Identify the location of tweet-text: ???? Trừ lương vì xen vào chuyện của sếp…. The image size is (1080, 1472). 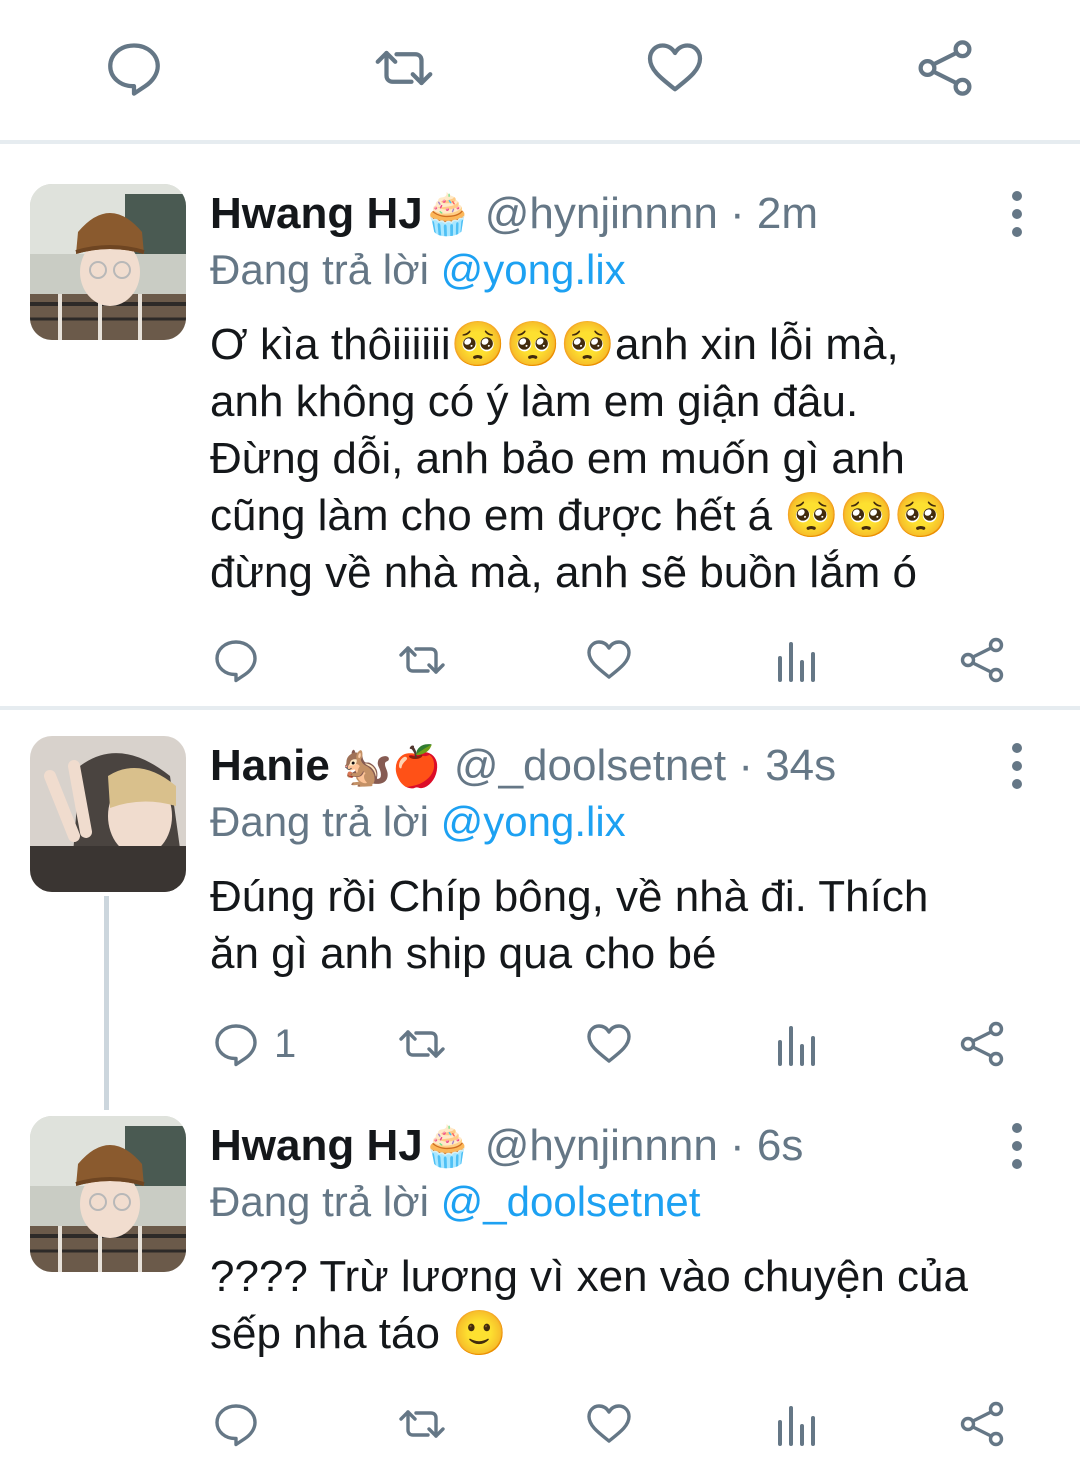
(620, 1305).